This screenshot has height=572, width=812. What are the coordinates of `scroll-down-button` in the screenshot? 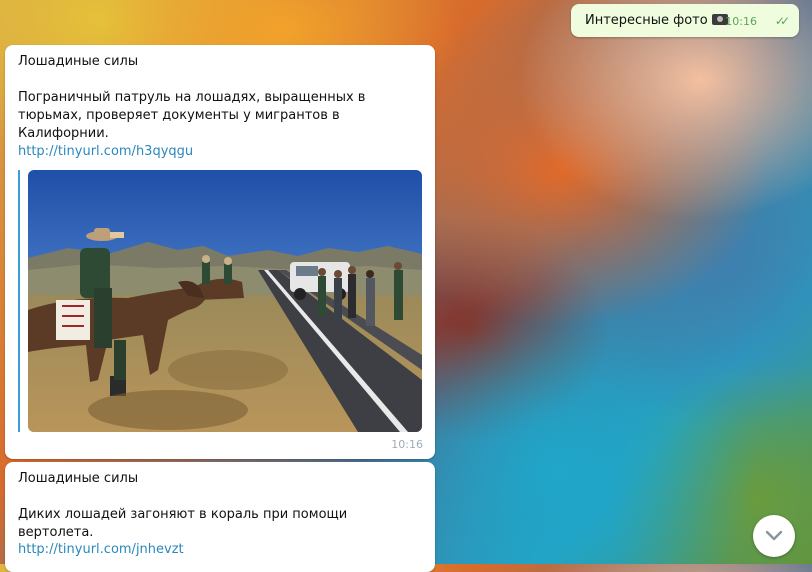 It's located at (774, 536).